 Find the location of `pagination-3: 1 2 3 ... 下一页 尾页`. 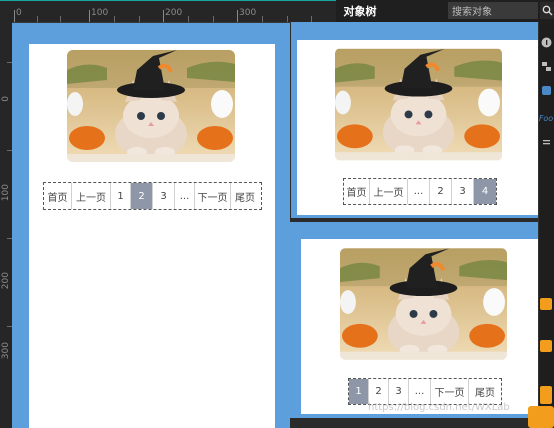

pagination-3: 1 2 3 ... 下一页 尾页 is located at coordinates (425, 391).